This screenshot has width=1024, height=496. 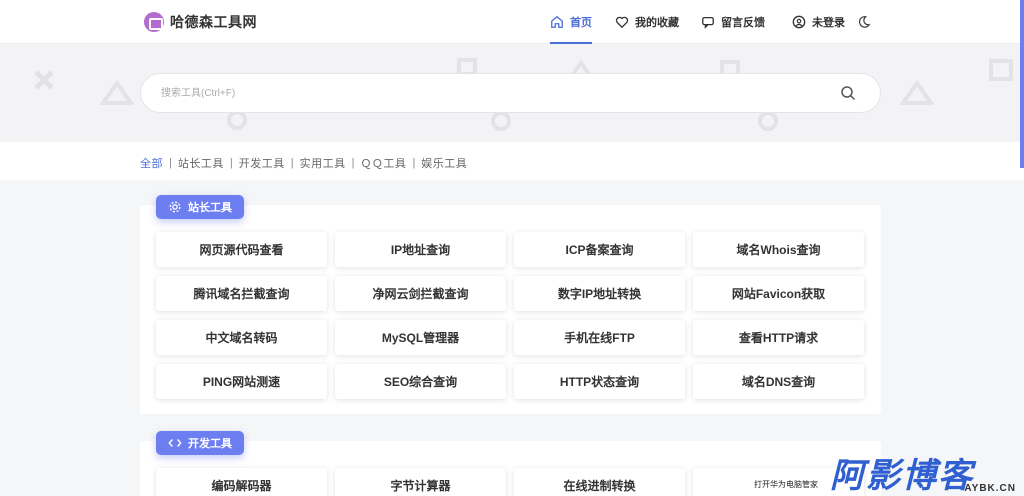 I want to click on section-title-badge: 开发工具, so click(x=200, y=443).